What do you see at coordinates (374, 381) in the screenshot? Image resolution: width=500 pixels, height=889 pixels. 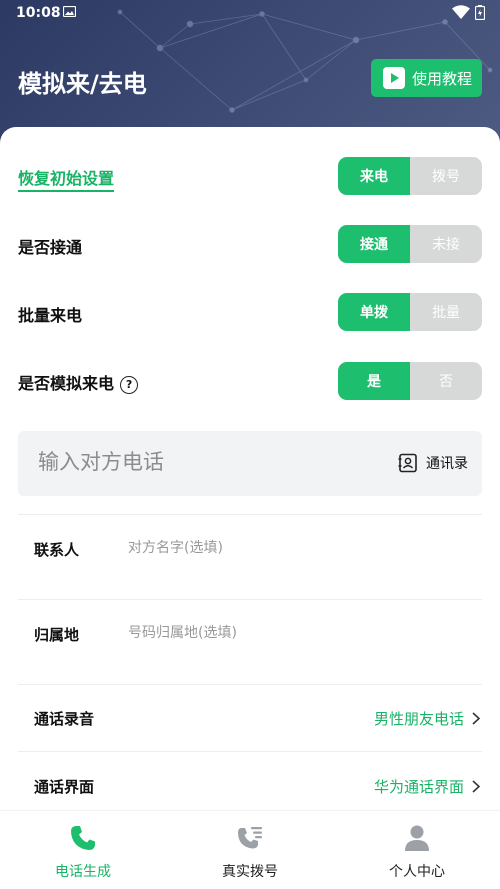 I see `segment-yes: 是` at bounding box center [374, 381].